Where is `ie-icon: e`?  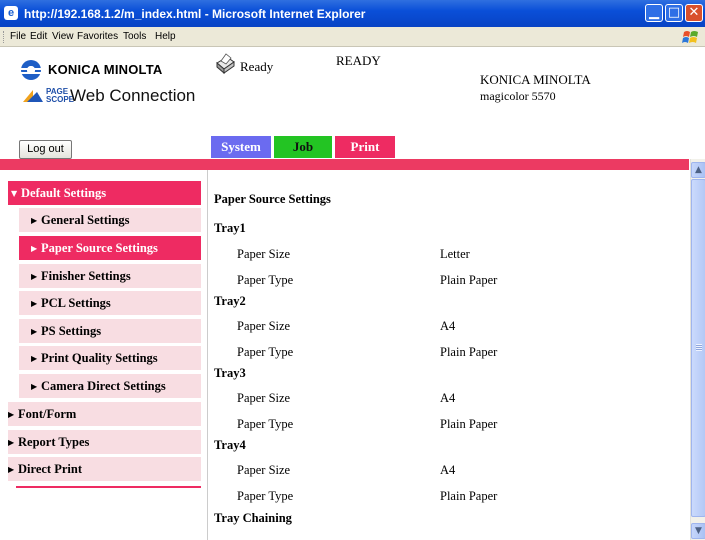 ie-icon: e is located at coordinates (11, 13).